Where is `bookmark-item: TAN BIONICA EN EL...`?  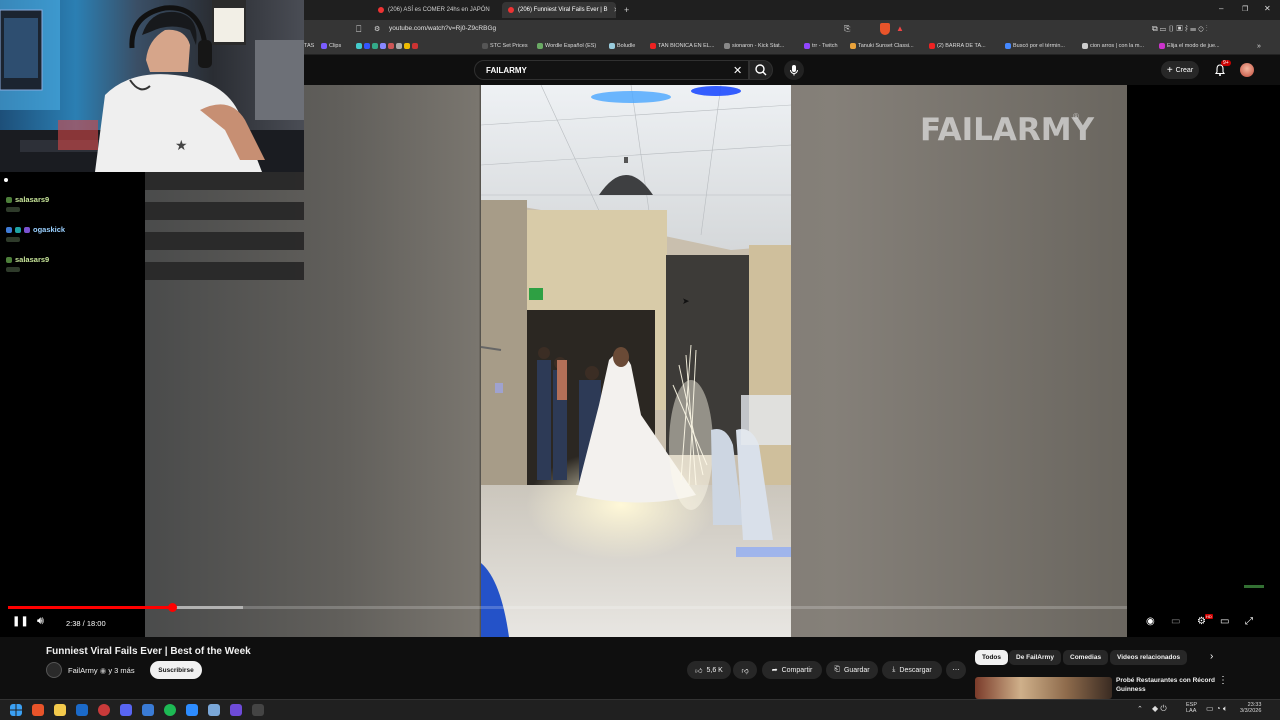
bookmark-item: TAN BIONICA EN EL... is located at coordinates (682, 46).